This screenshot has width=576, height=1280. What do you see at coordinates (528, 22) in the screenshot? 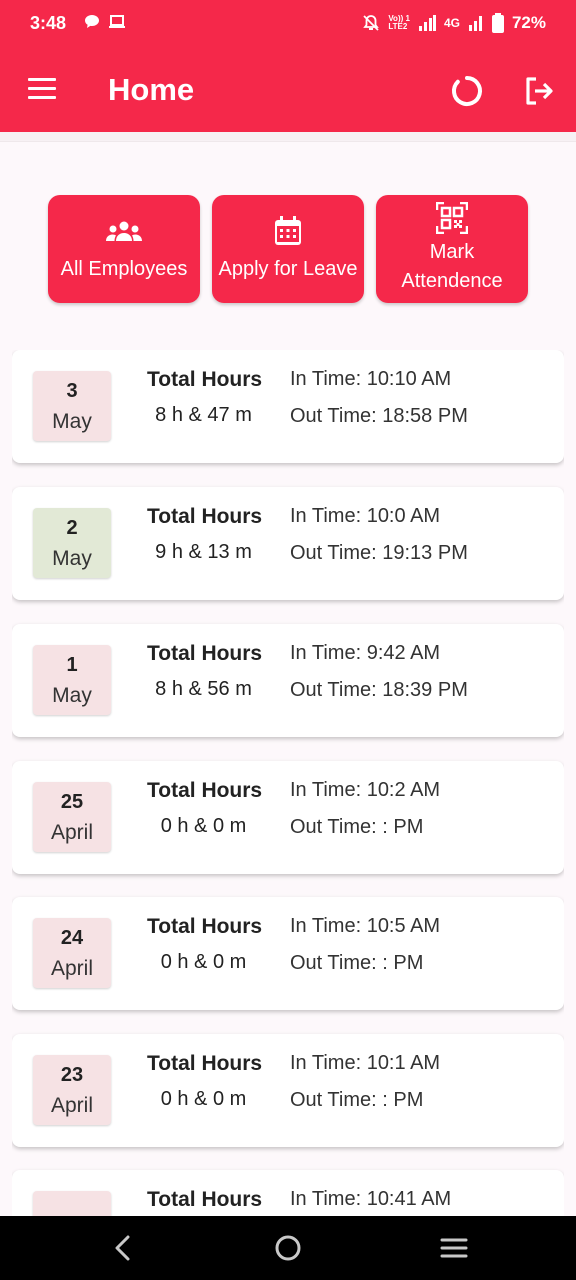
I see `battery-level: 72%` at bounding box center [528, 22].